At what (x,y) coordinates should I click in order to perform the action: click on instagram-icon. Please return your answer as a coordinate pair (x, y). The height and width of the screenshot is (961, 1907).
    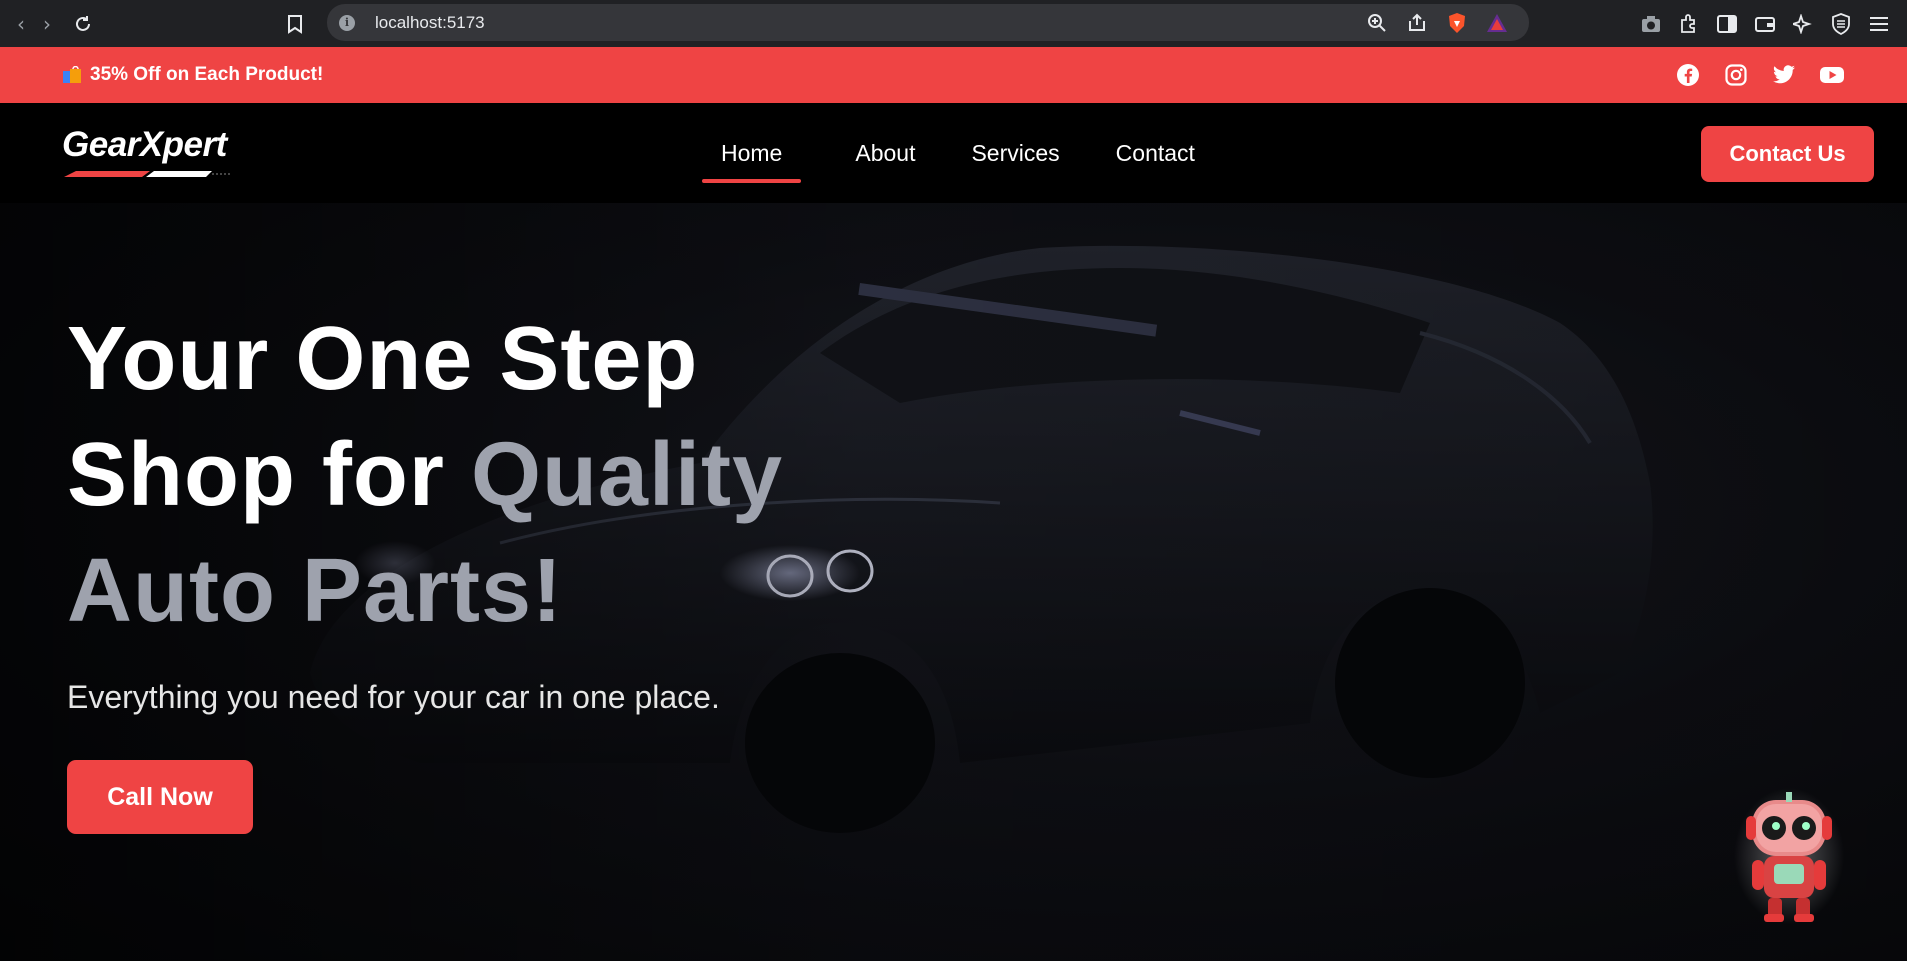
    Looking at the image, I should click on (1736, 75).